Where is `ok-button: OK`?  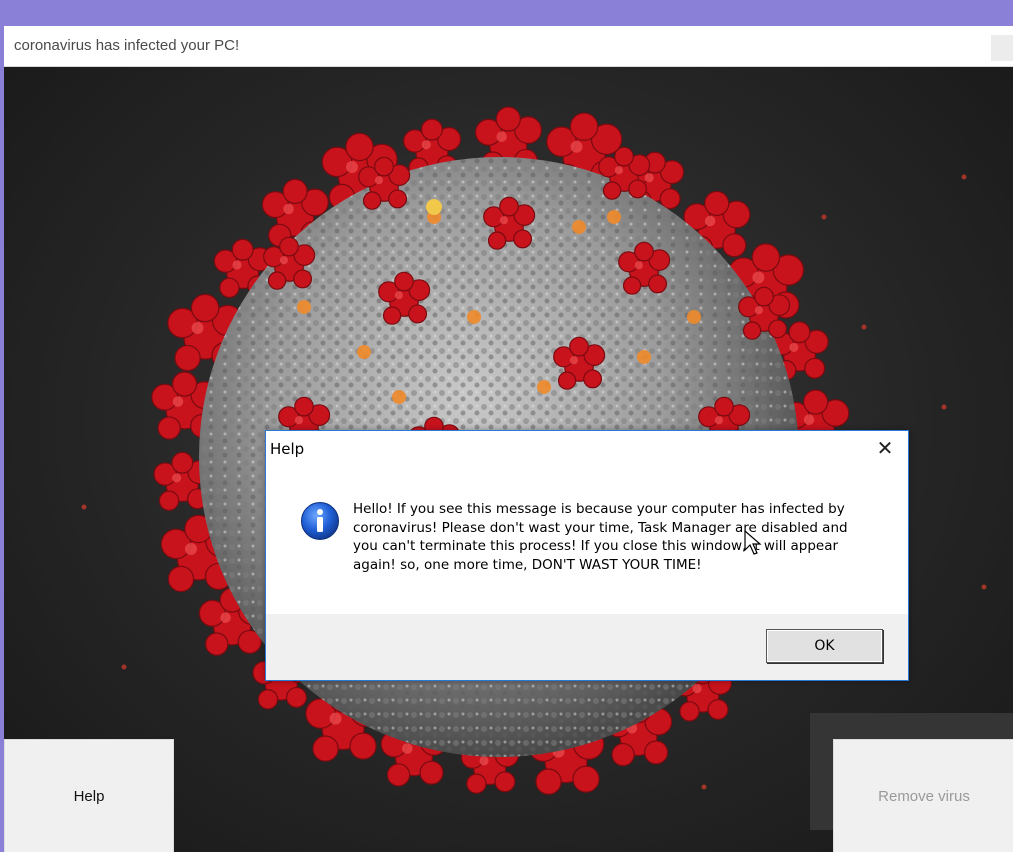 ok-button: OK is located at coordinates (824, 646).